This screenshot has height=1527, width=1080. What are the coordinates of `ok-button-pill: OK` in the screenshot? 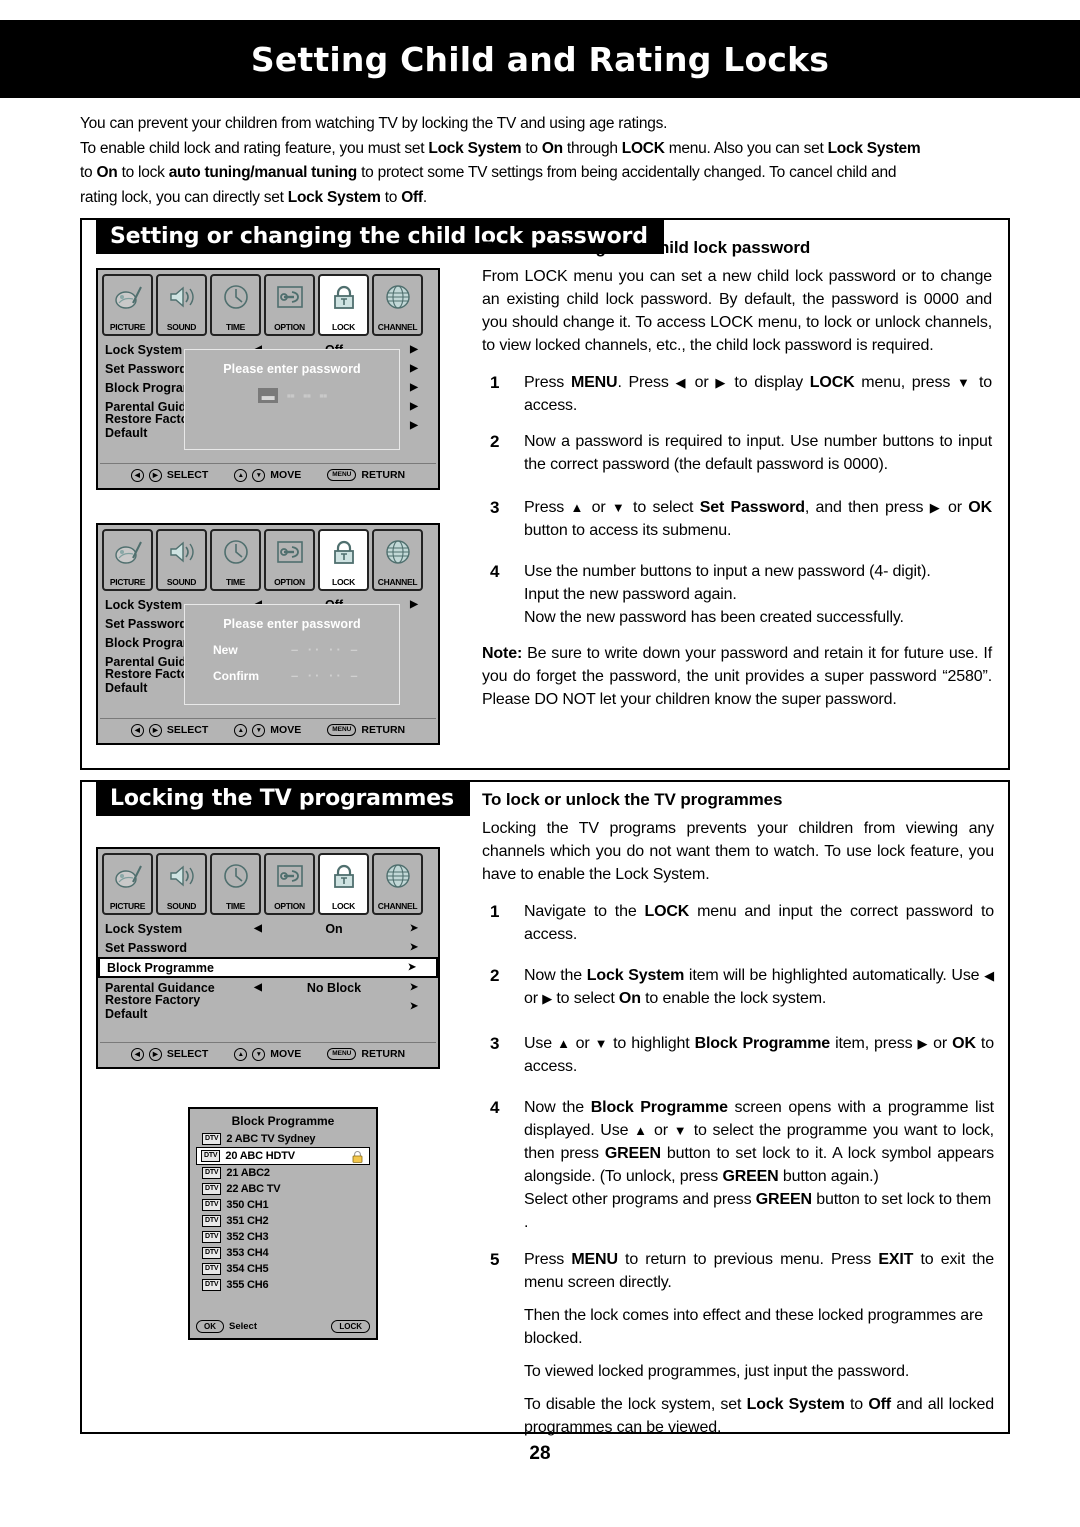 It's located at (210, 1326).